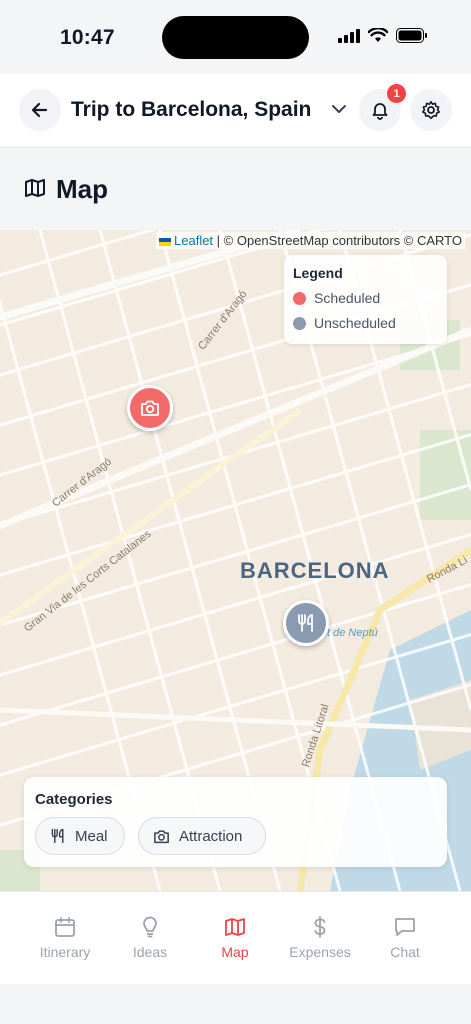  I want to click on dynamic-island, so click(235, 37).